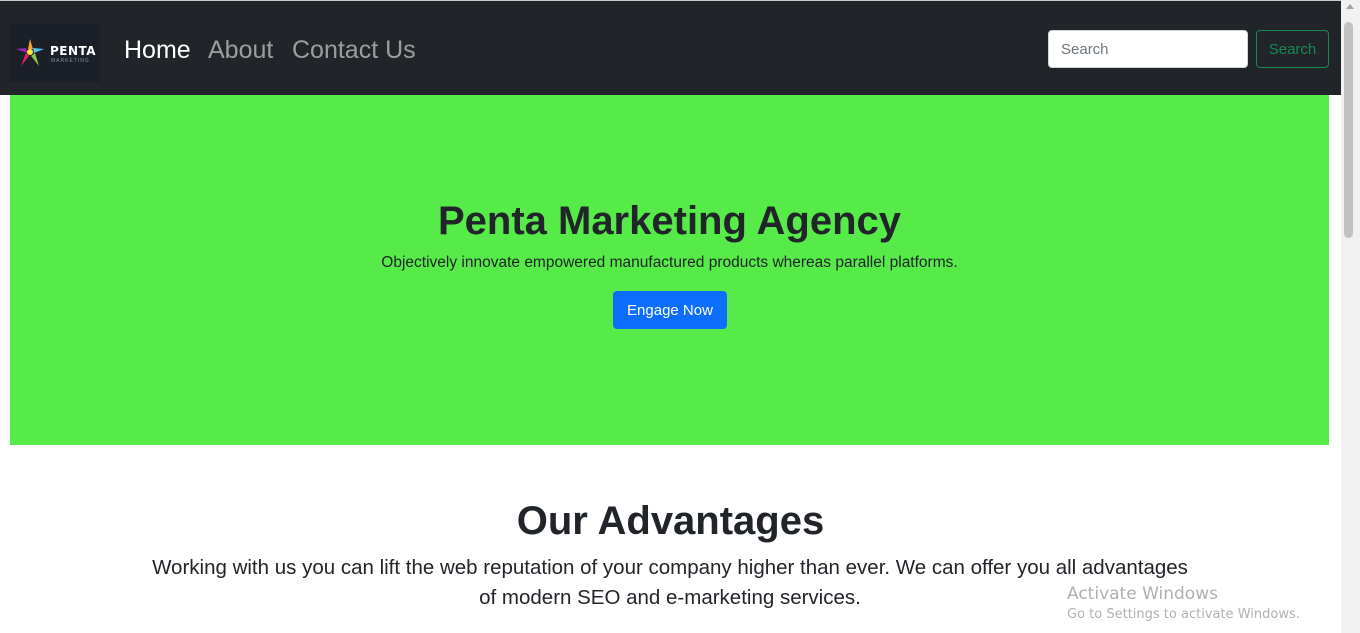 The height and width of the screenshot is (633, 1360). I want to click on nav-link-about: About, so click(240, 50).